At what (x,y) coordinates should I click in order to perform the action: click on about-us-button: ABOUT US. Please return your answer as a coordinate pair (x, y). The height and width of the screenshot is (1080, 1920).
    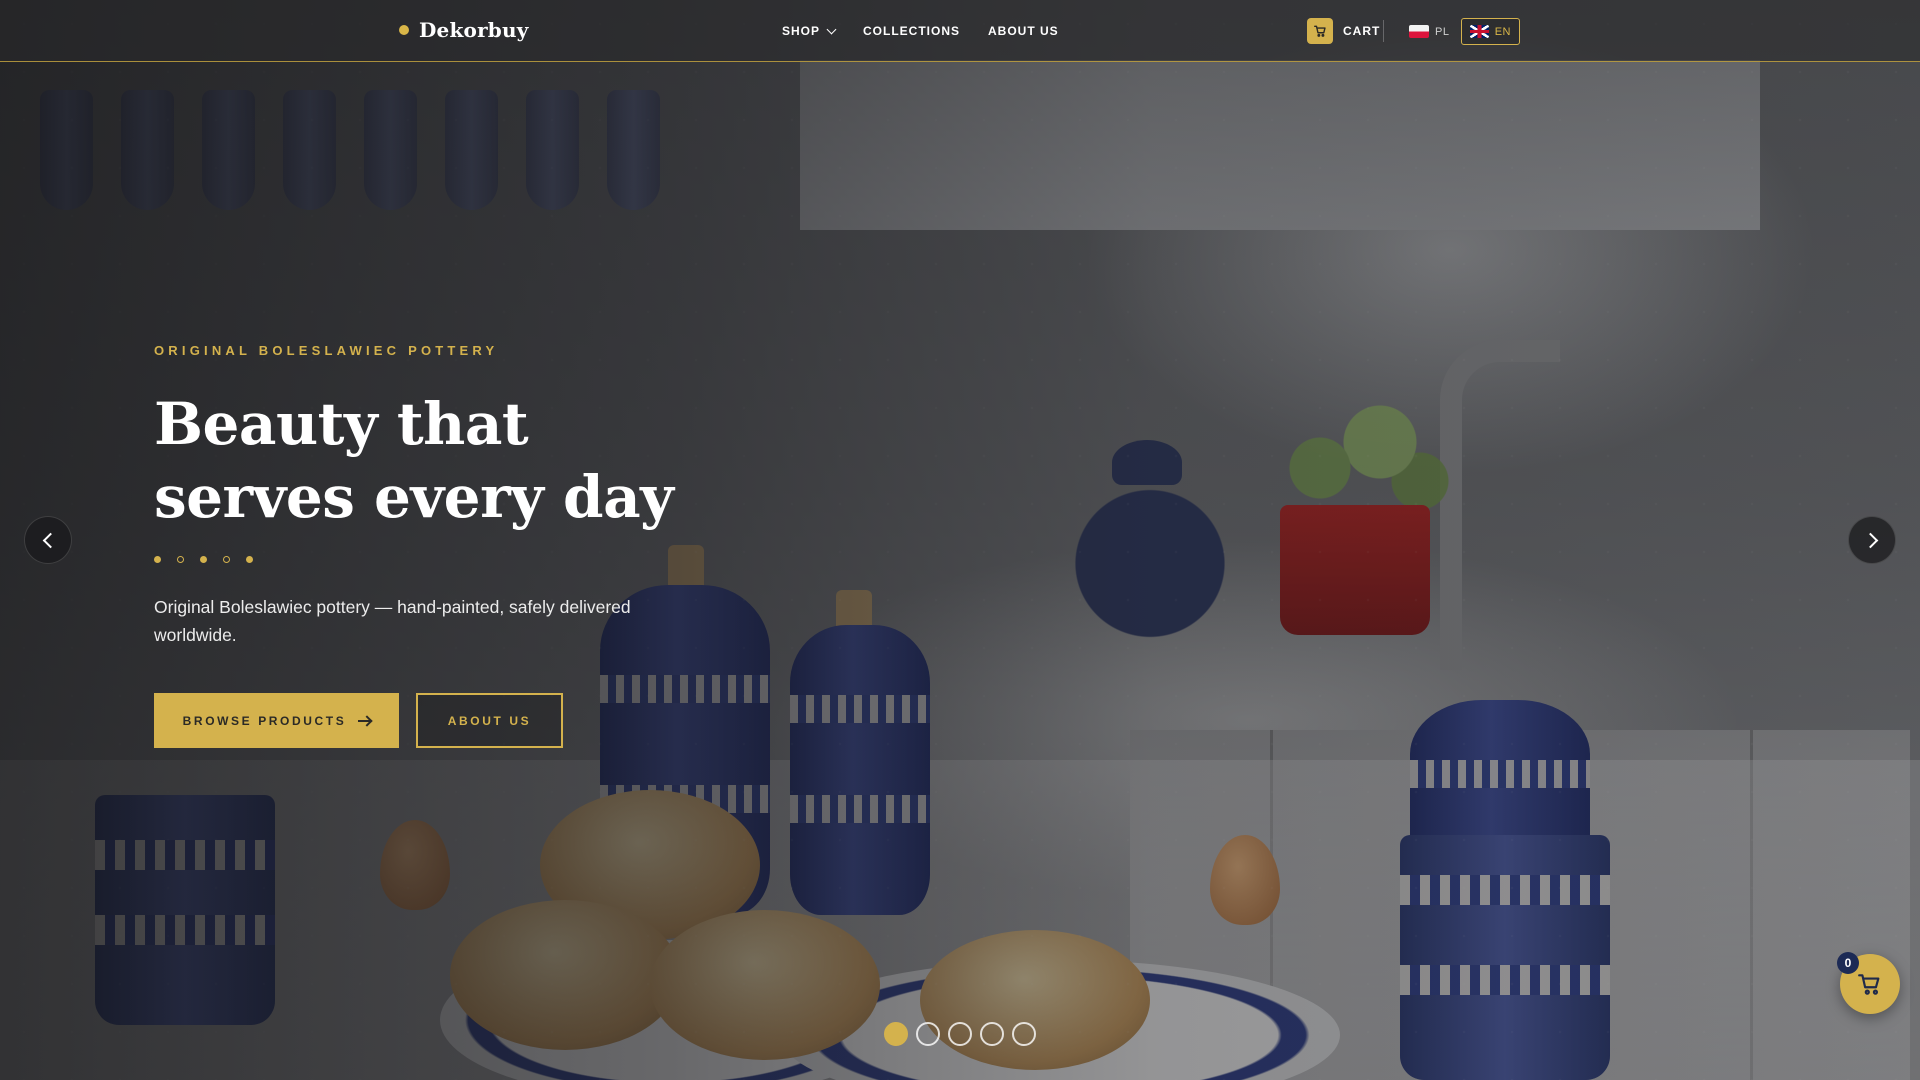
    Looking at the image, I should click on (489, 720).